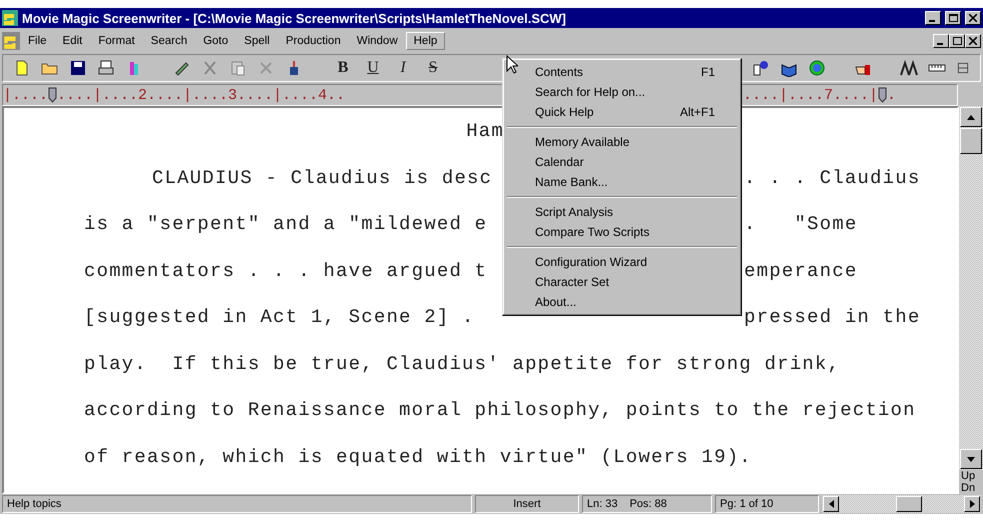 Image resolution: width=983 pixels, height=521 pixels. Describe the element at coordinates (403, 68) in the screenshot. I see `format-button: I` at that location.